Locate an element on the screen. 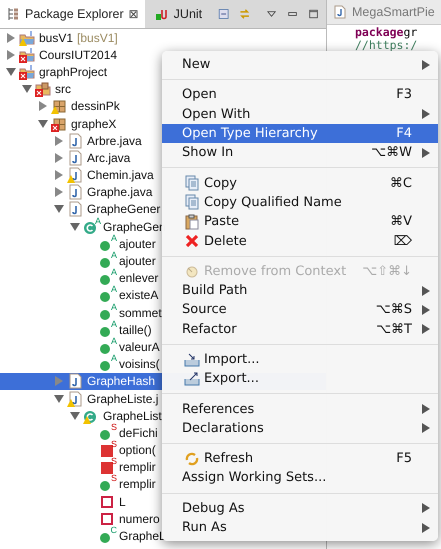  project-suffix: [busV1] is located at coordinates (97, 37).